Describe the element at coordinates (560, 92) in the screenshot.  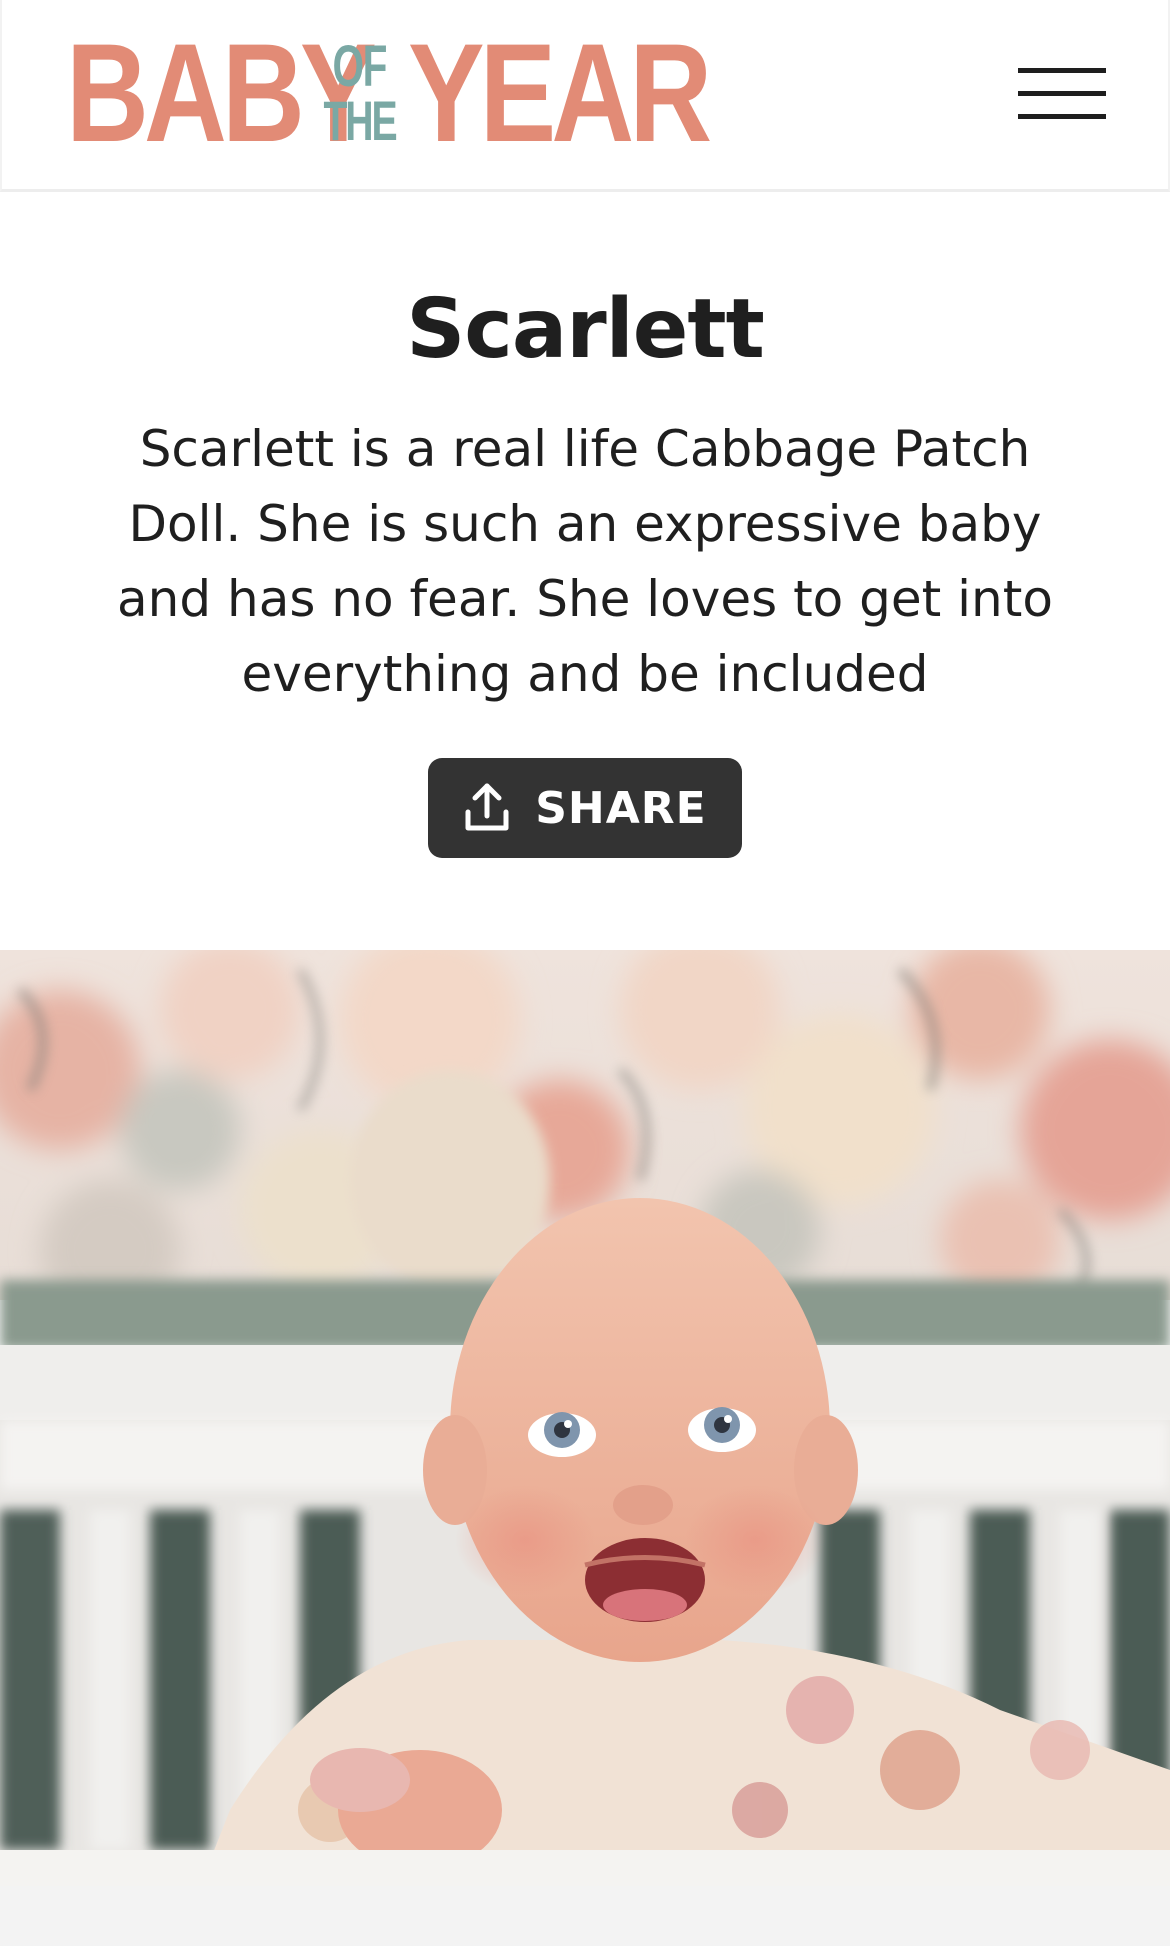
I see `logo-word-year: YEAR` at that location.